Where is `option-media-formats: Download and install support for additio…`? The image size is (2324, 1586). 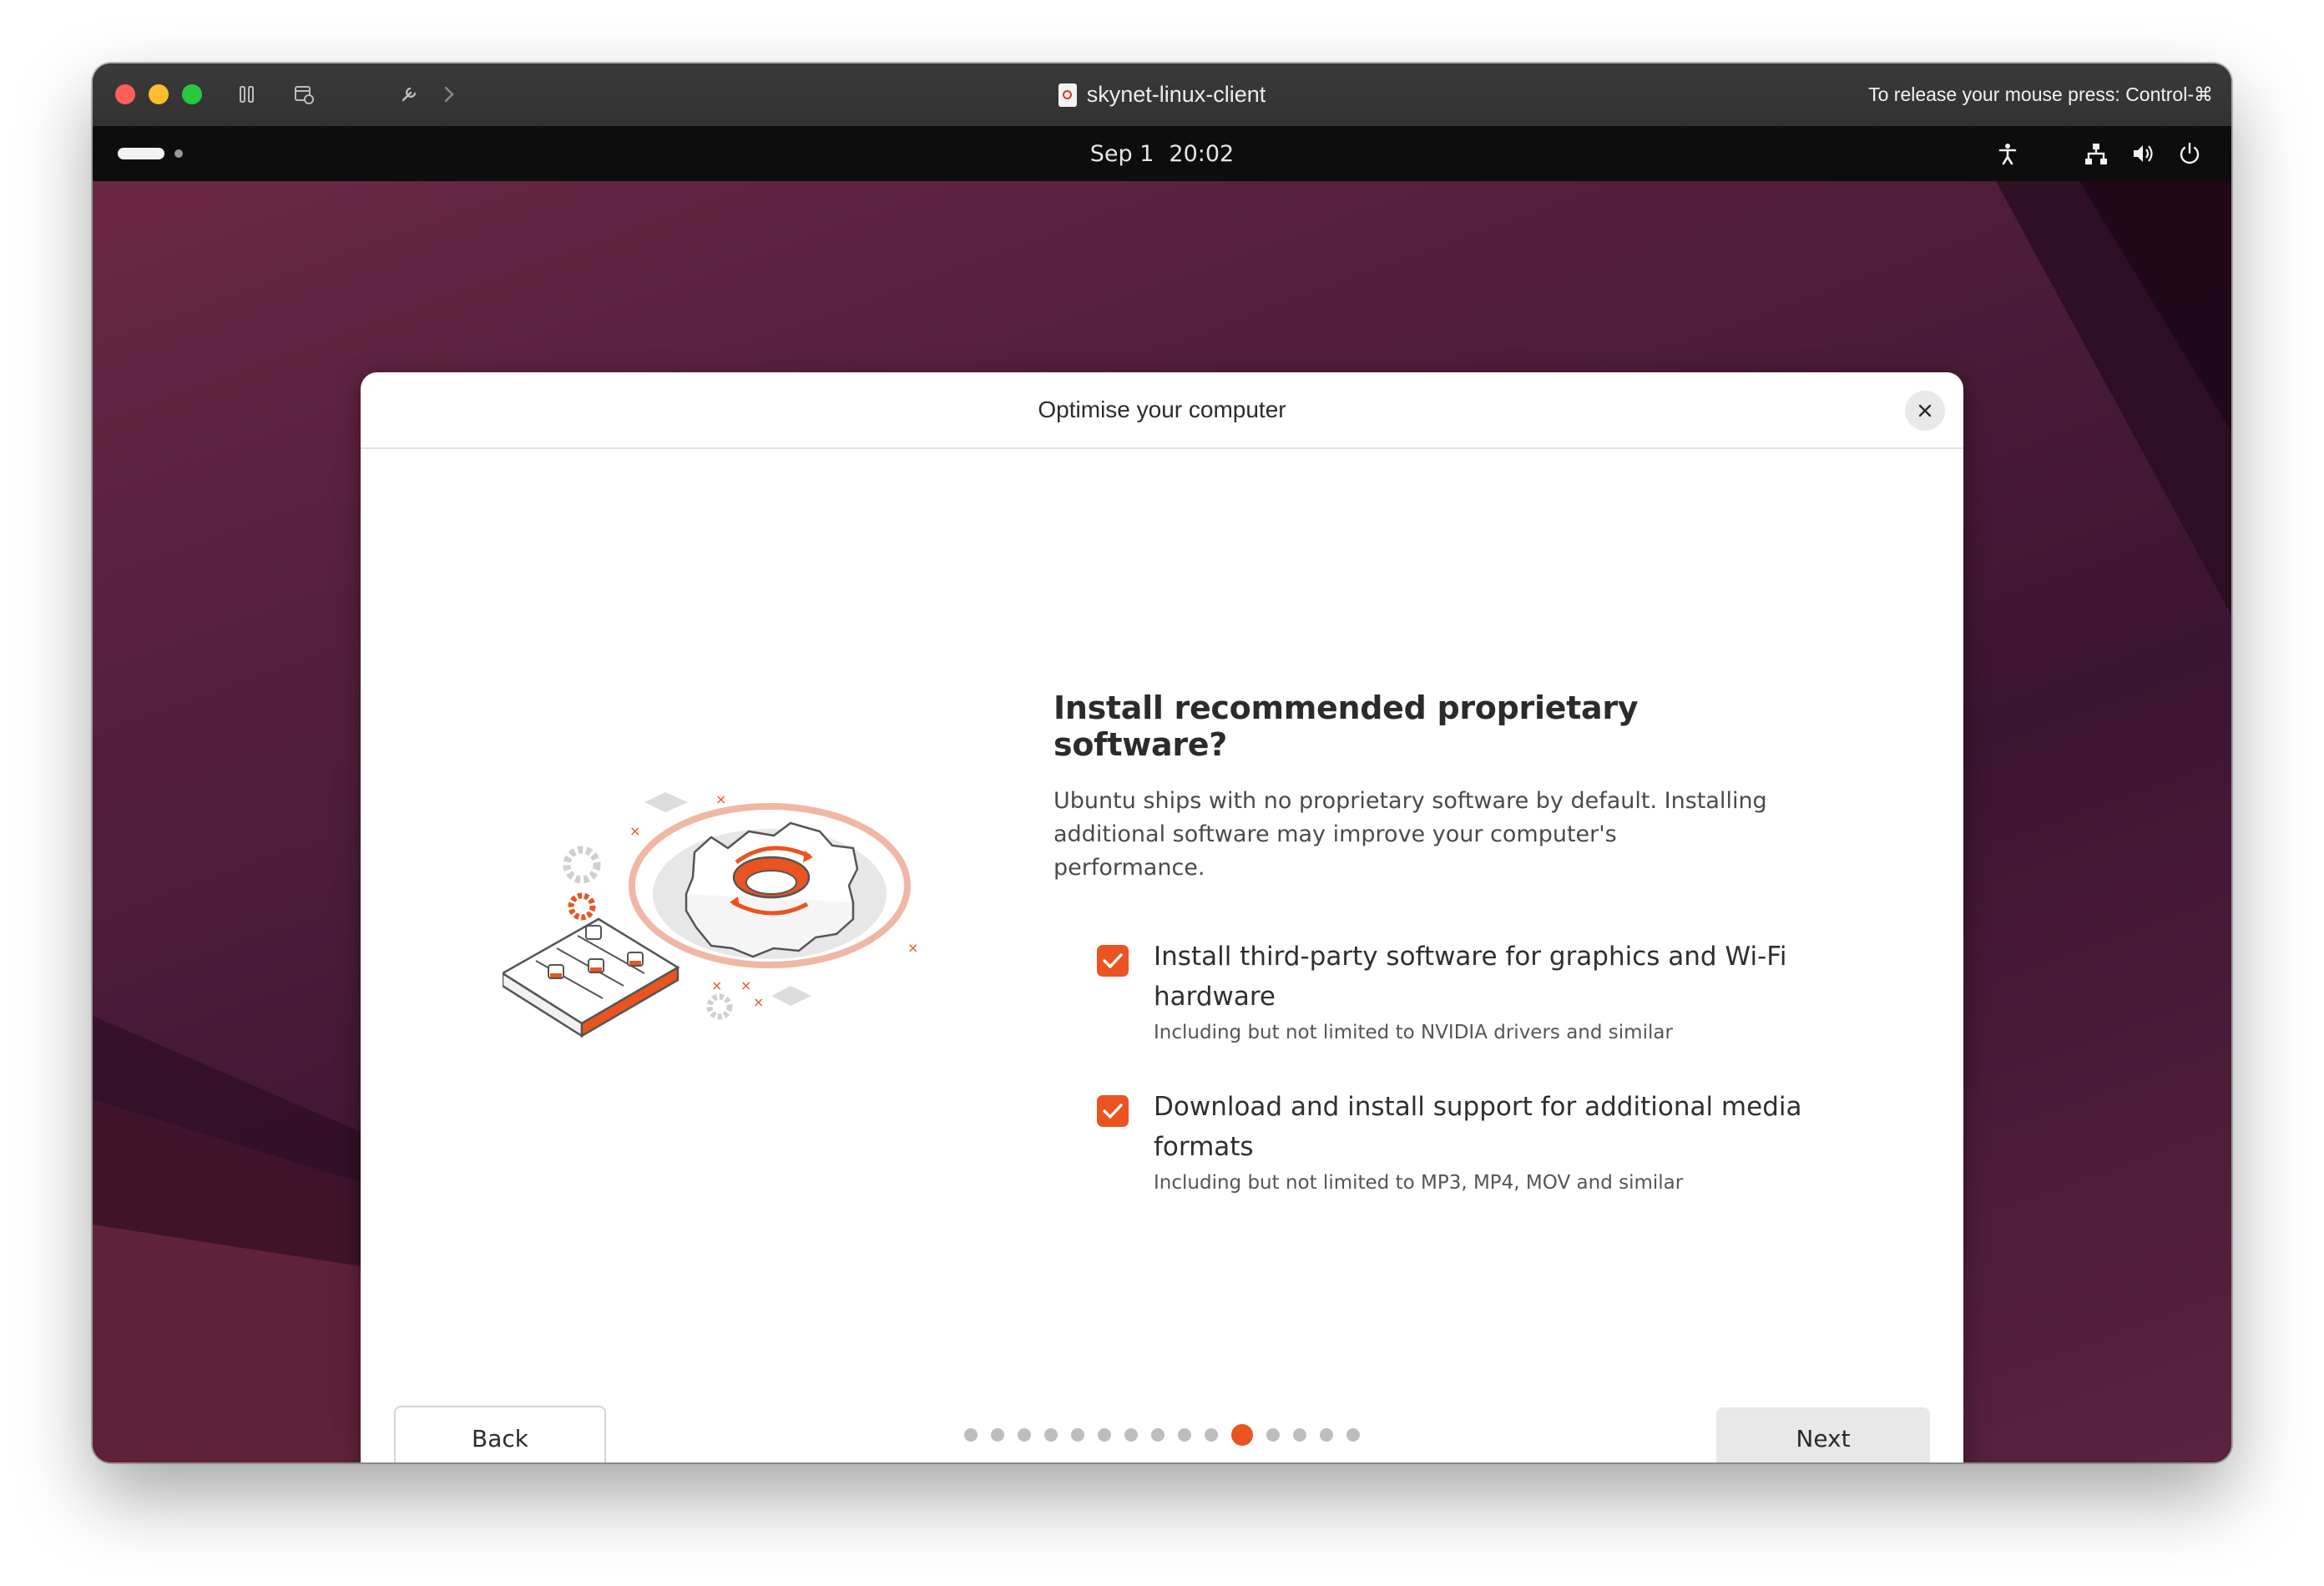
option-media-formats: Download and install support for additio… is located at coordinates (1455, 1140).